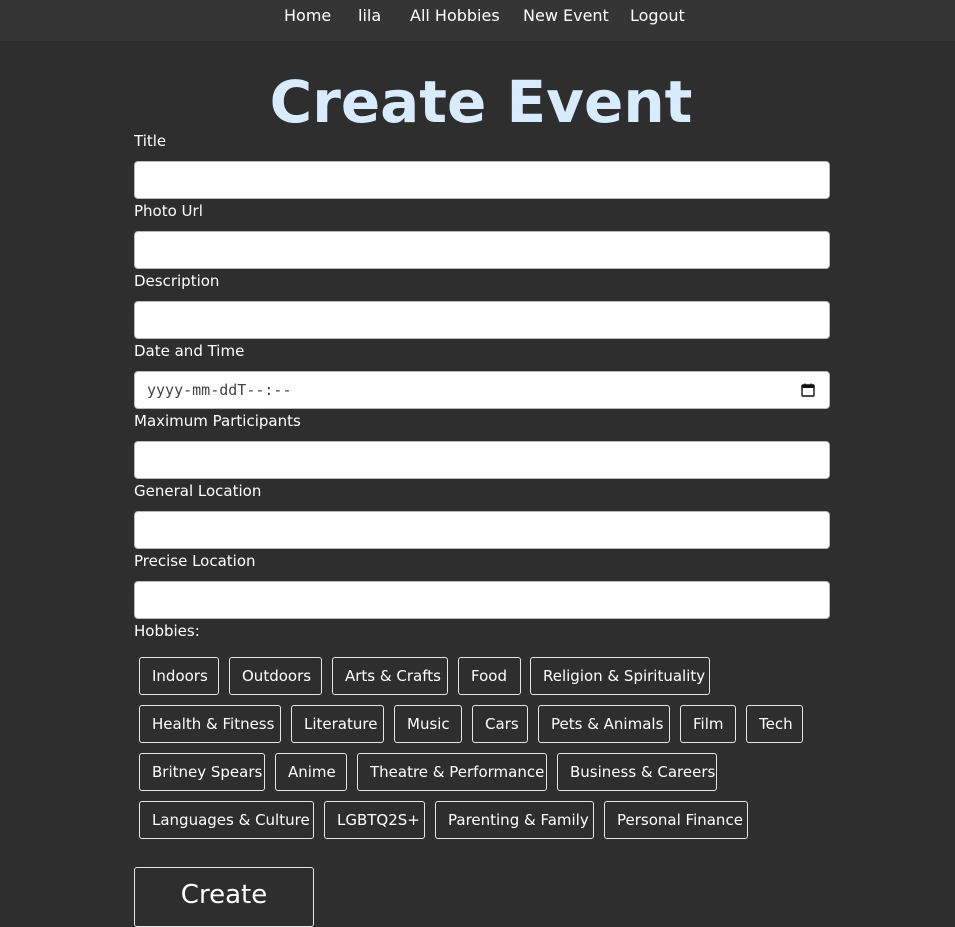 The image size is (955, 927). I want to click on hobbies-label: Hobbies:, so click(167, 631).